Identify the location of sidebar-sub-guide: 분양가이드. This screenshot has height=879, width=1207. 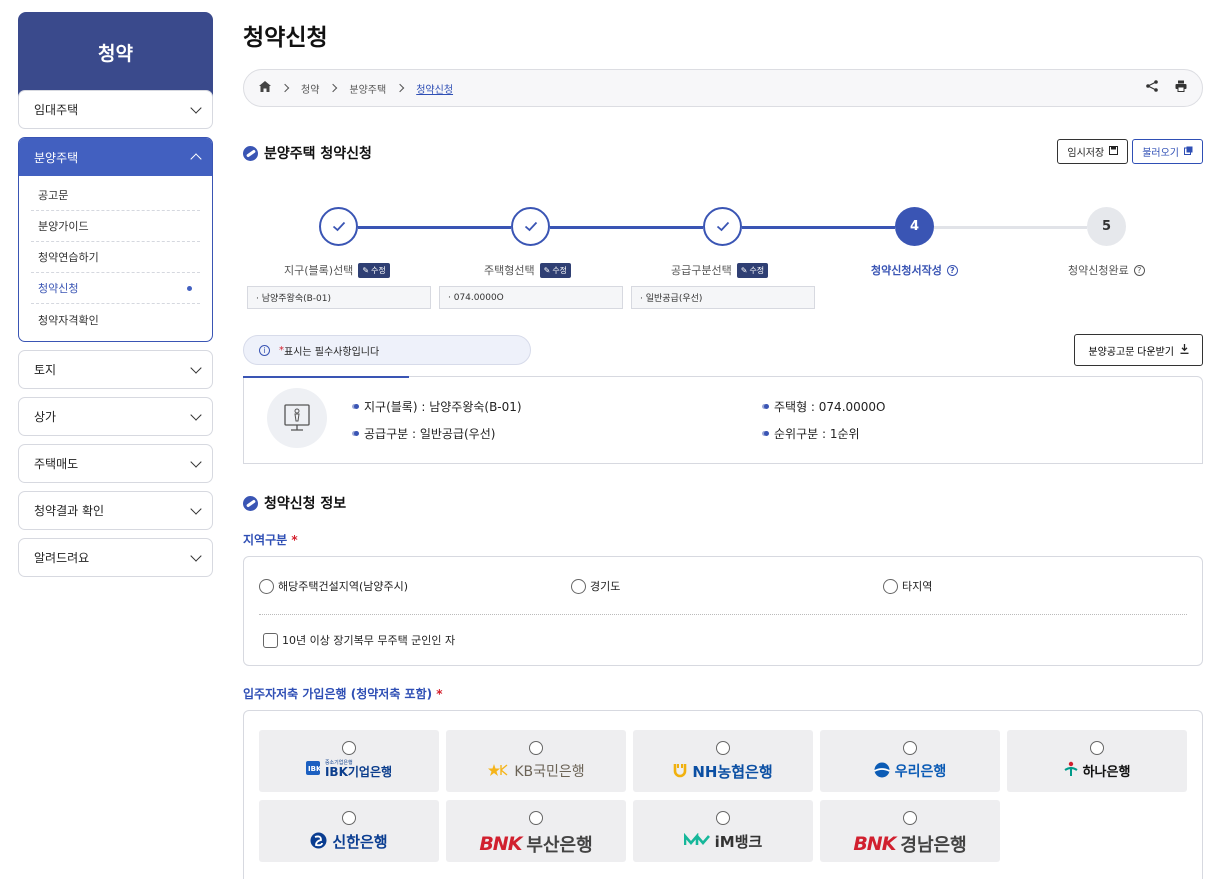
(115, 226).